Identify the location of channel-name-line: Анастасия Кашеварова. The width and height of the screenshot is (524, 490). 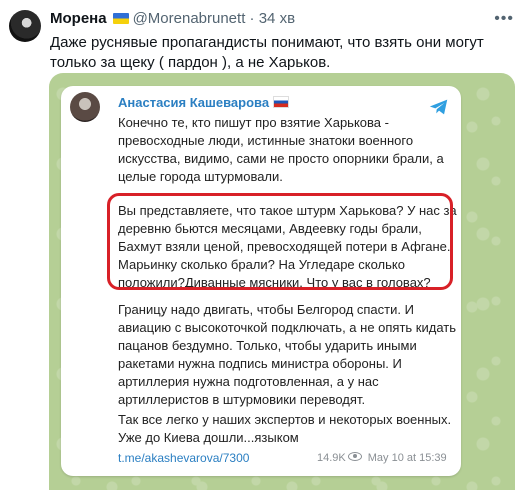
(204, 102).